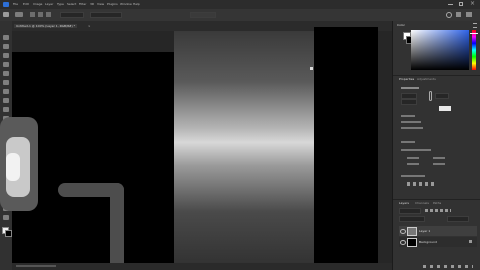 This screenshot has width=480, height=270. Describe the element at coordinates (6, 4) in the screenshot. I see `app-logo-icon` at that location.